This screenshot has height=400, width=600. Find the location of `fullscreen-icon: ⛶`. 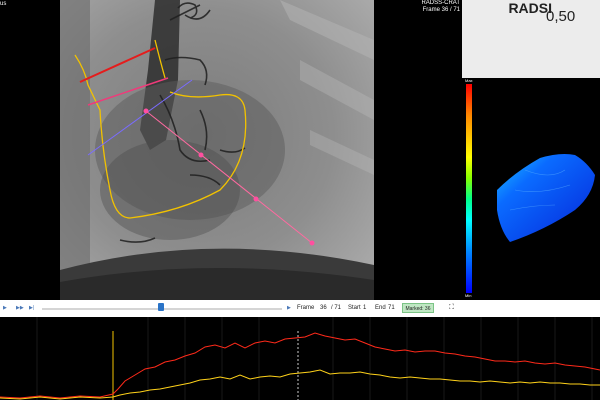

fullscreen-icon: ⛶ is located at coordinates (451, 308).